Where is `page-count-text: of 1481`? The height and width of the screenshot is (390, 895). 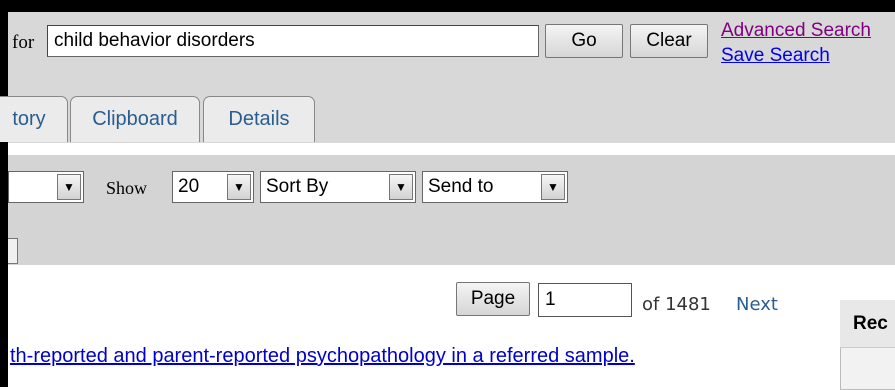 page-count-text: of 1481 is located at coordinates (676, 304).